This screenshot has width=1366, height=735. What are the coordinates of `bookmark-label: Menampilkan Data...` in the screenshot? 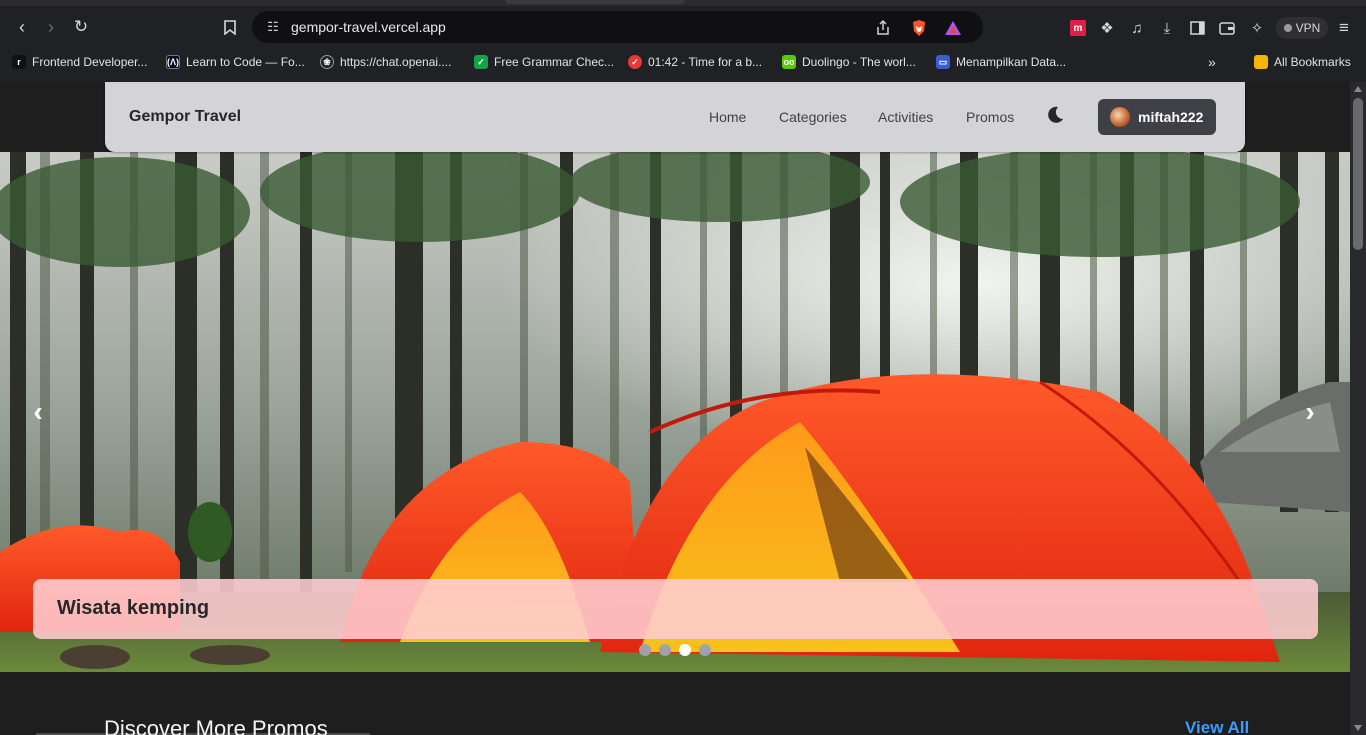 It's located at (1011, 62).